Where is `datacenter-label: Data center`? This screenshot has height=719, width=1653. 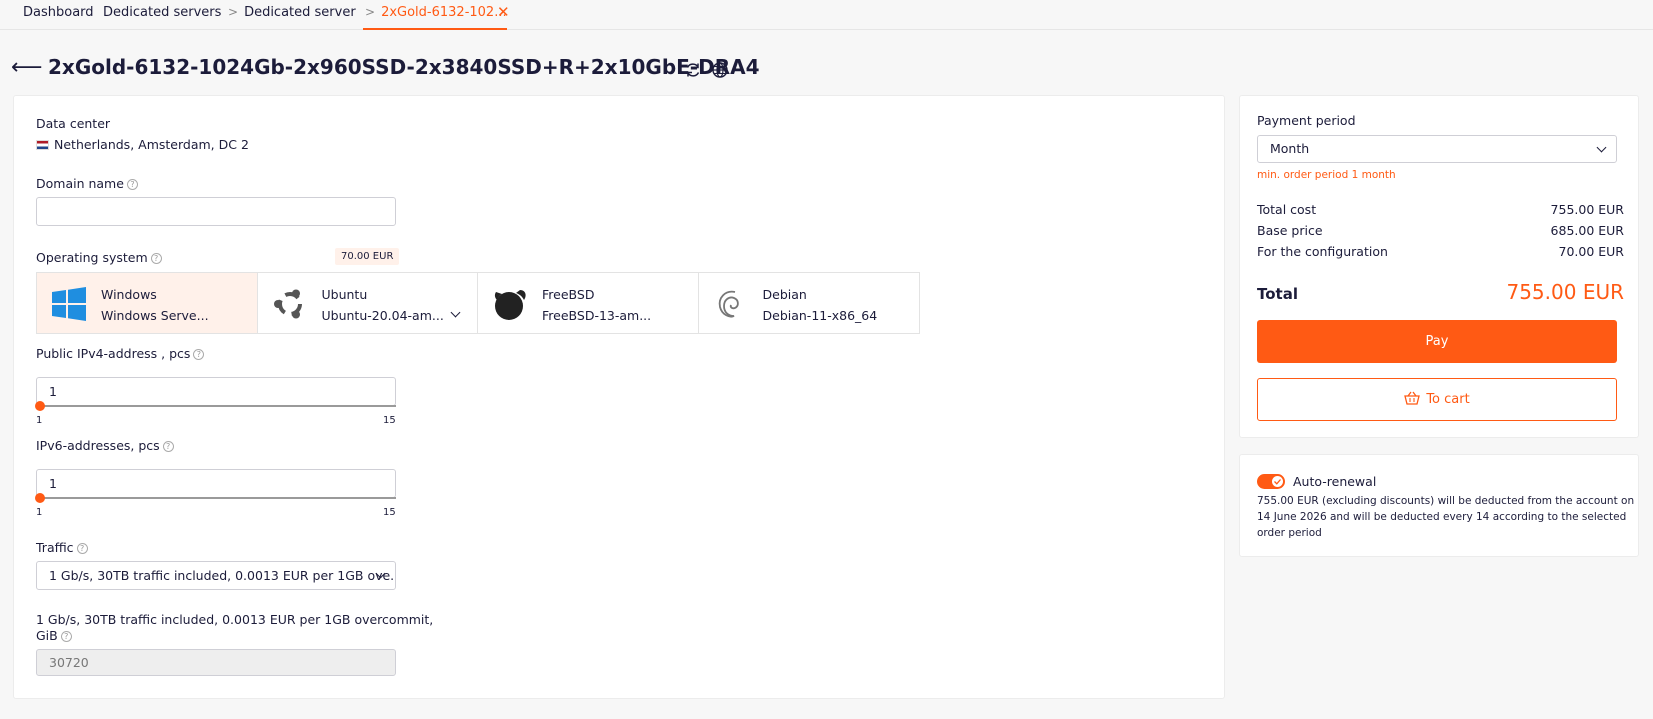 datacenter-label: Data center is located at coordinates (73, 123).